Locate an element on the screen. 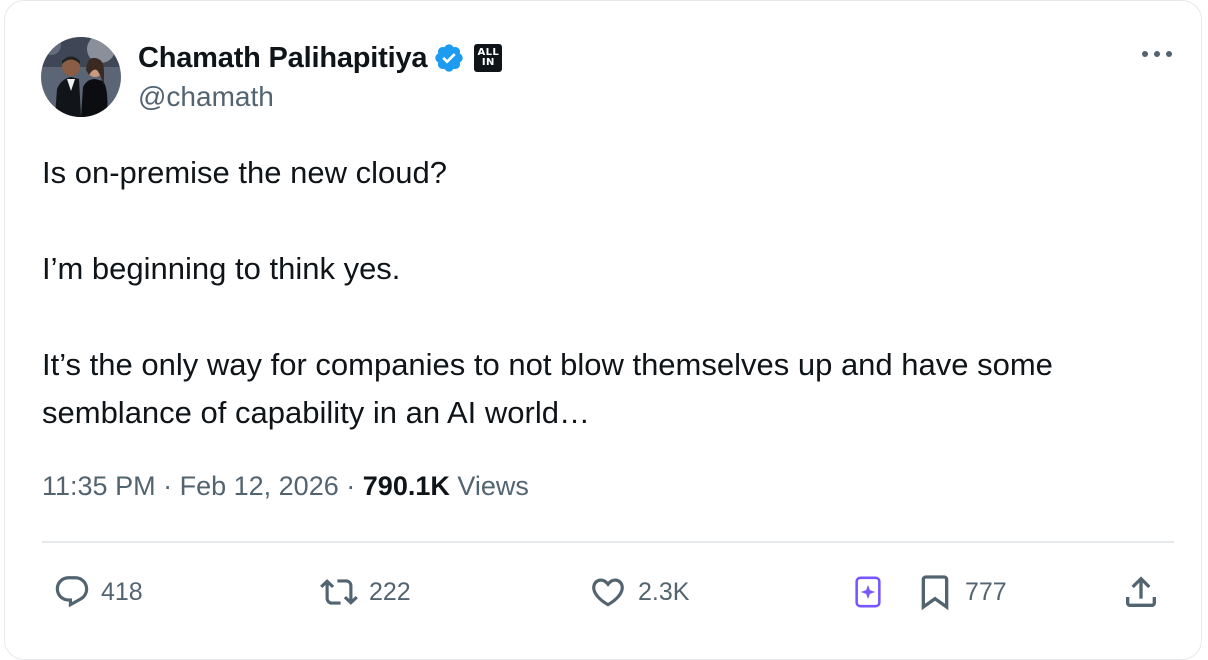 This screenshot has width=1208, height=660. reply-button: 418 is located at coordinates (98, 592).